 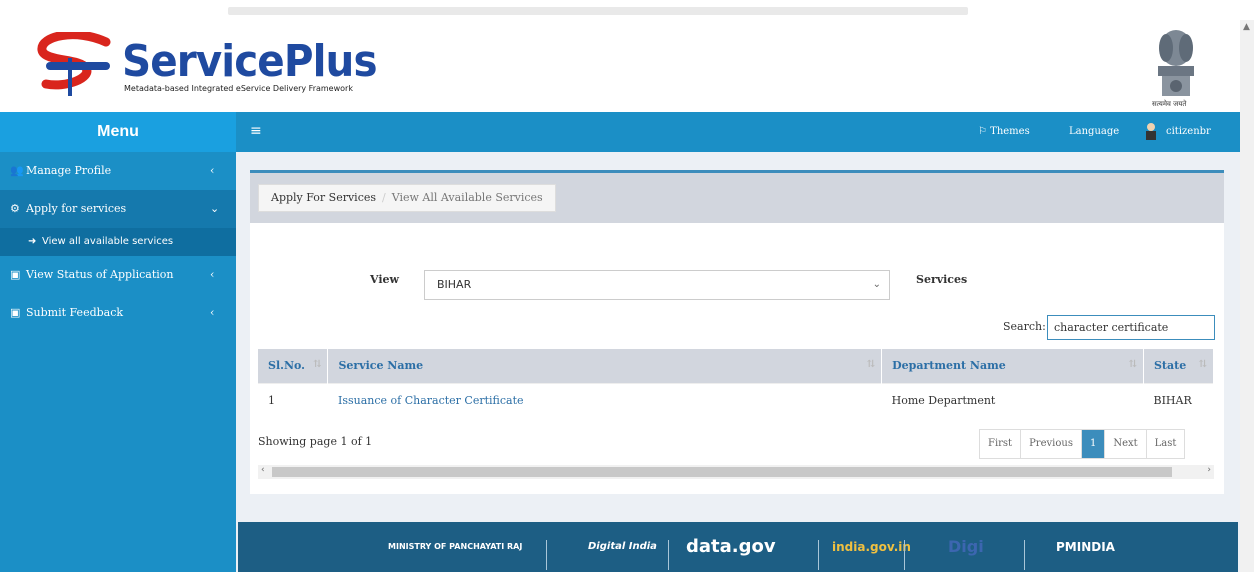 I want to click on themes-label: Themes, so click(x=1010, y=131).